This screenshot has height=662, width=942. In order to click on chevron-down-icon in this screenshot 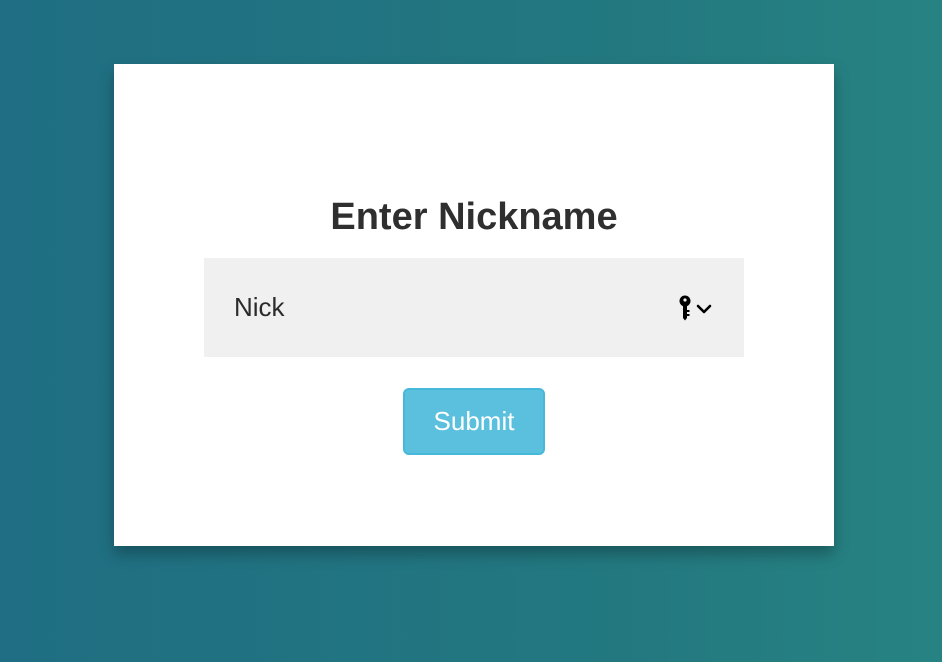, I will do `click(704, 309)`.